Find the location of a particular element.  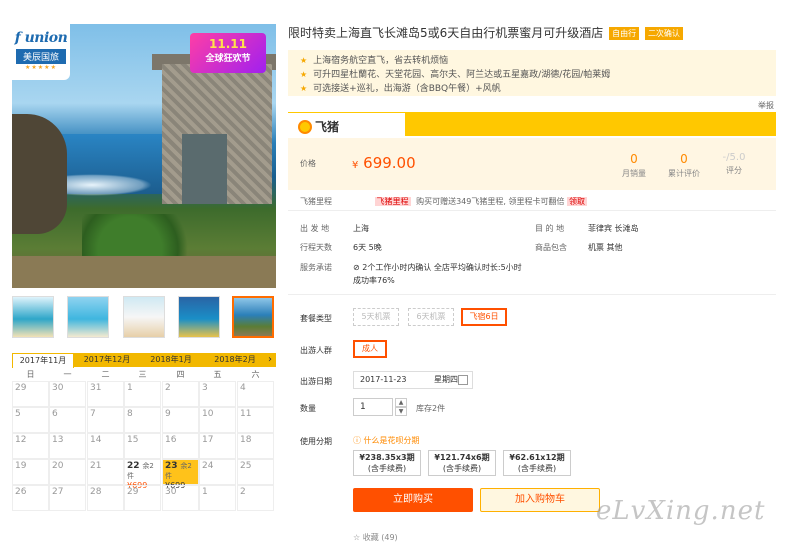

promise-label: 服务承诺 is located at coordinates (316, 267).